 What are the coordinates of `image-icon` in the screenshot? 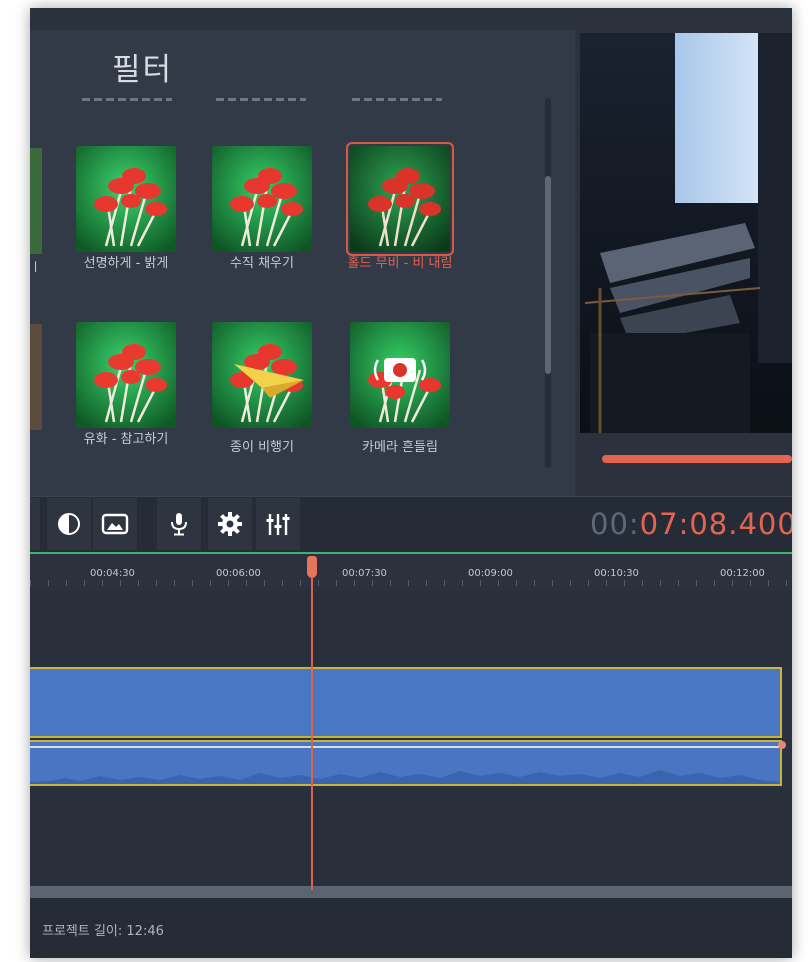 It's located at (115, 524).